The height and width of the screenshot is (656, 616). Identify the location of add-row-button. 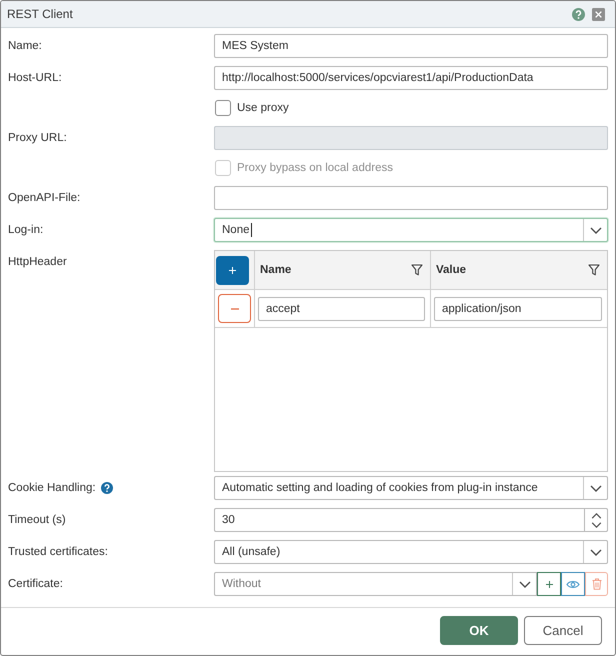
(232, 270).